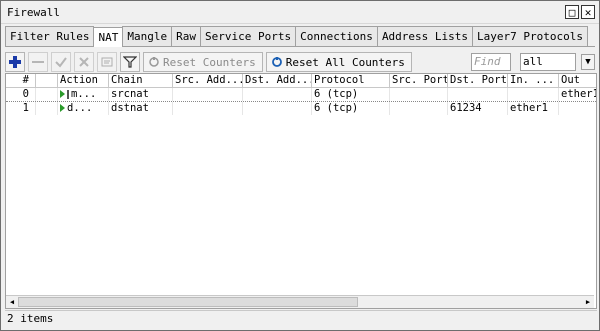  I want to click on disable-button, so click(84, 62).